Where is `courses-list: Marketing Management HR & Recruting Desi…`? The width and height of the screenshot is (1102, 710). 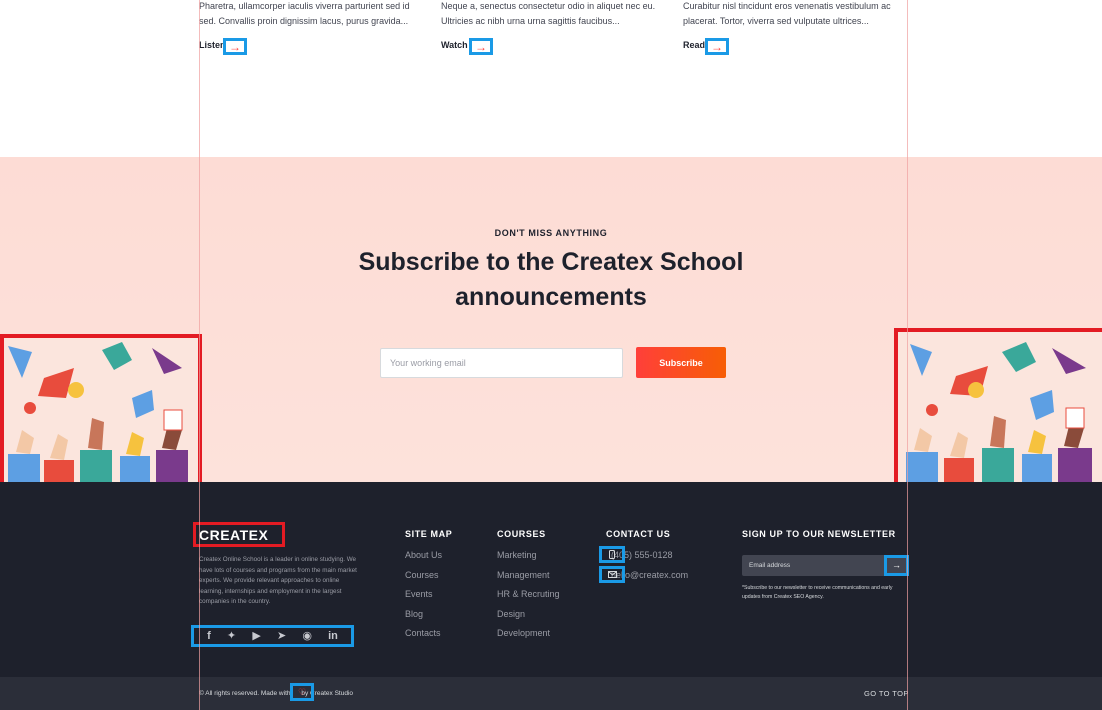 courses-list: Marketing Management HR & Recruting Desi… is located at coordinates (528, 599).